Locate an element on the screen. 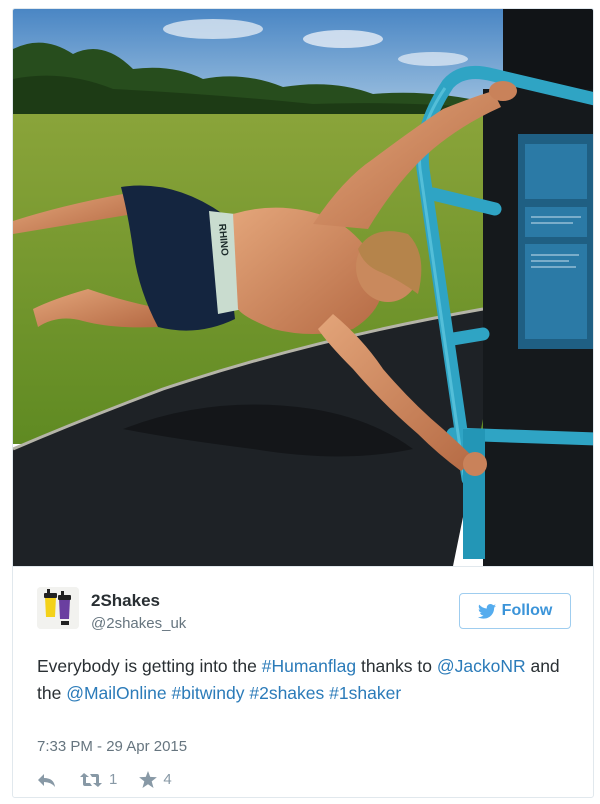  star-icon is located at coordinates (148, 779).